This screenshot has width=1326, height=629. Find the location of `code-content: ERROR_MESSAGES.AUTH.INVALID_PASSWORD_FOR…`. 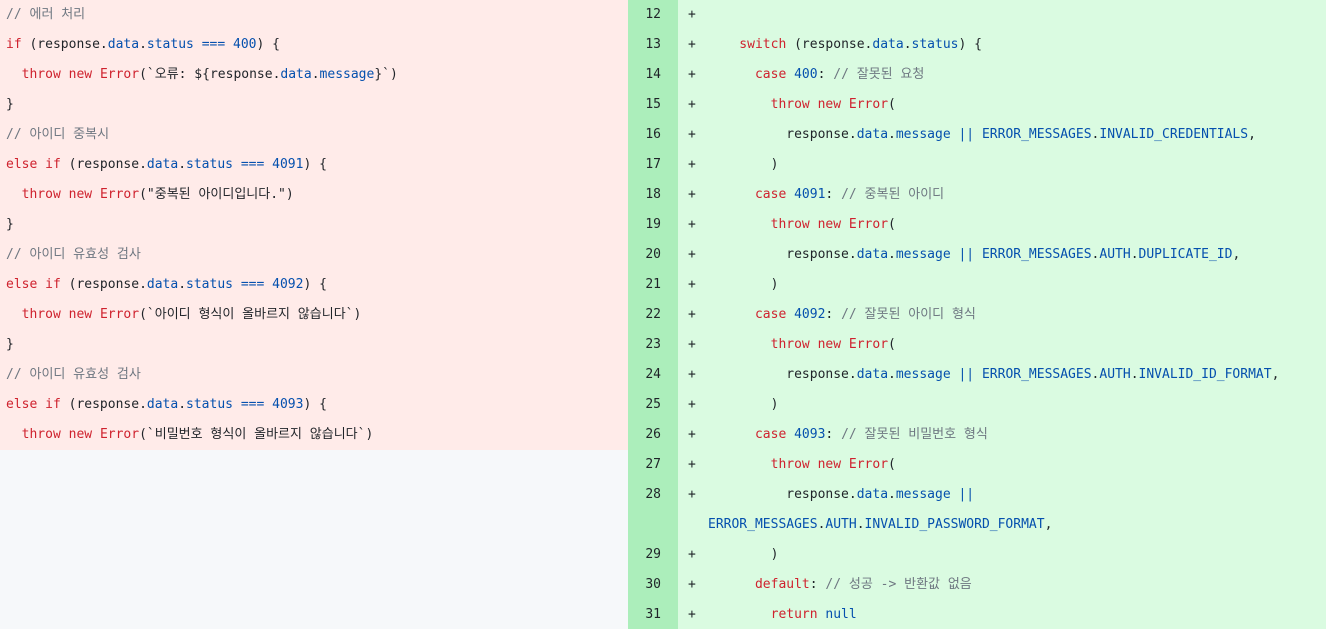

code-content: ERROR_MESSAGES.AUTH.INVALID_PASSWORD_FOR… is located at coordinates (880, 525).